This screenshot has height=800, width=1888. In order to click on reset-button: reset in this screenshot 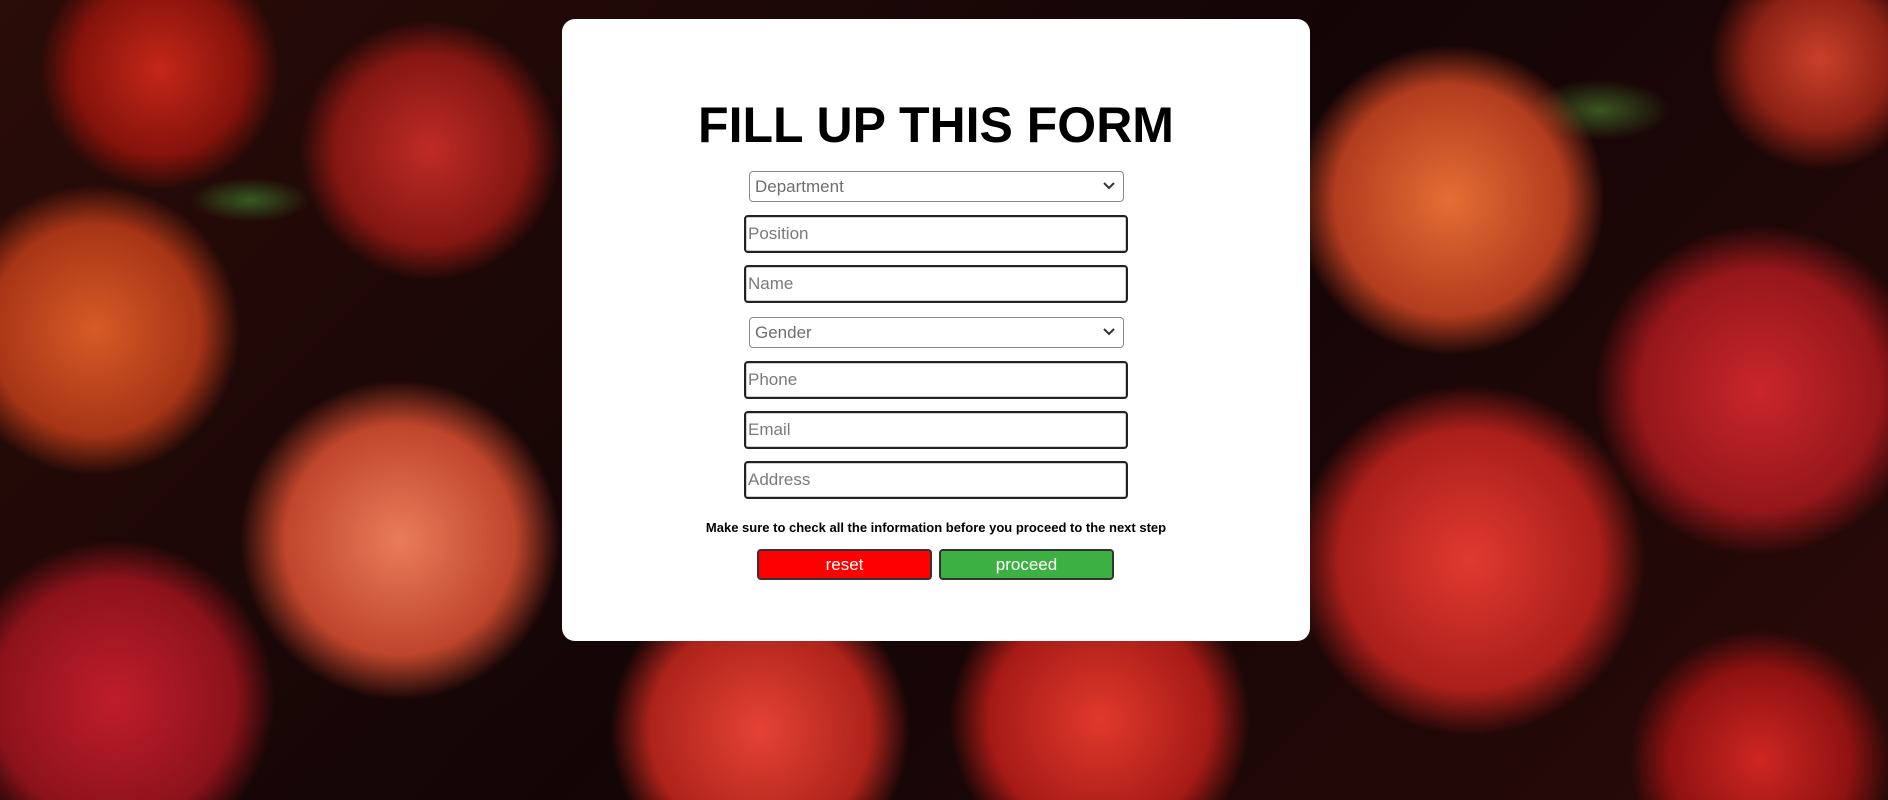, I will do `click(844, 564)`.